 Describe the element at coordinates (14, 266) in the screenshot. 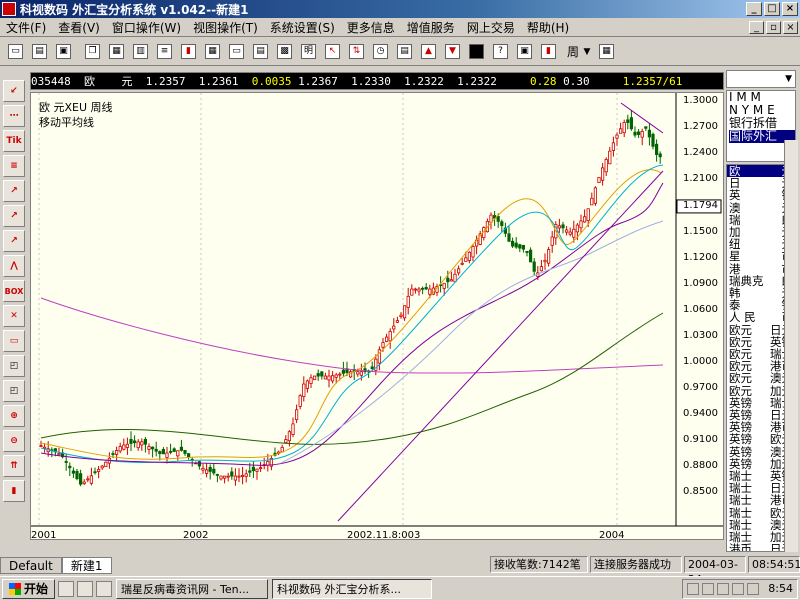

I see `channel-tool-icon: ⋀` at that location.